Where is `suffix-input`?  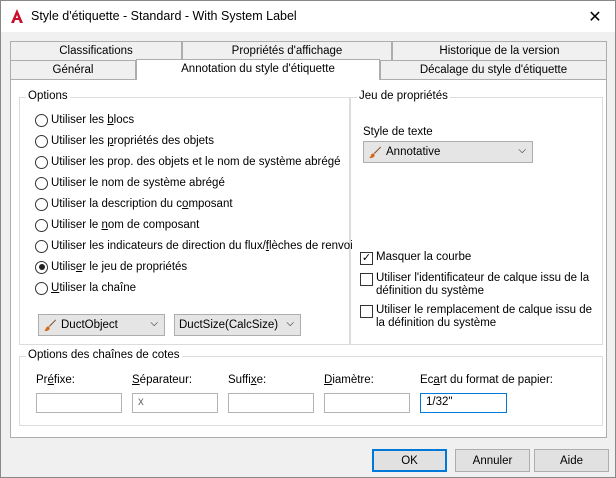
suffix-input is located at coordinates (271, 403).